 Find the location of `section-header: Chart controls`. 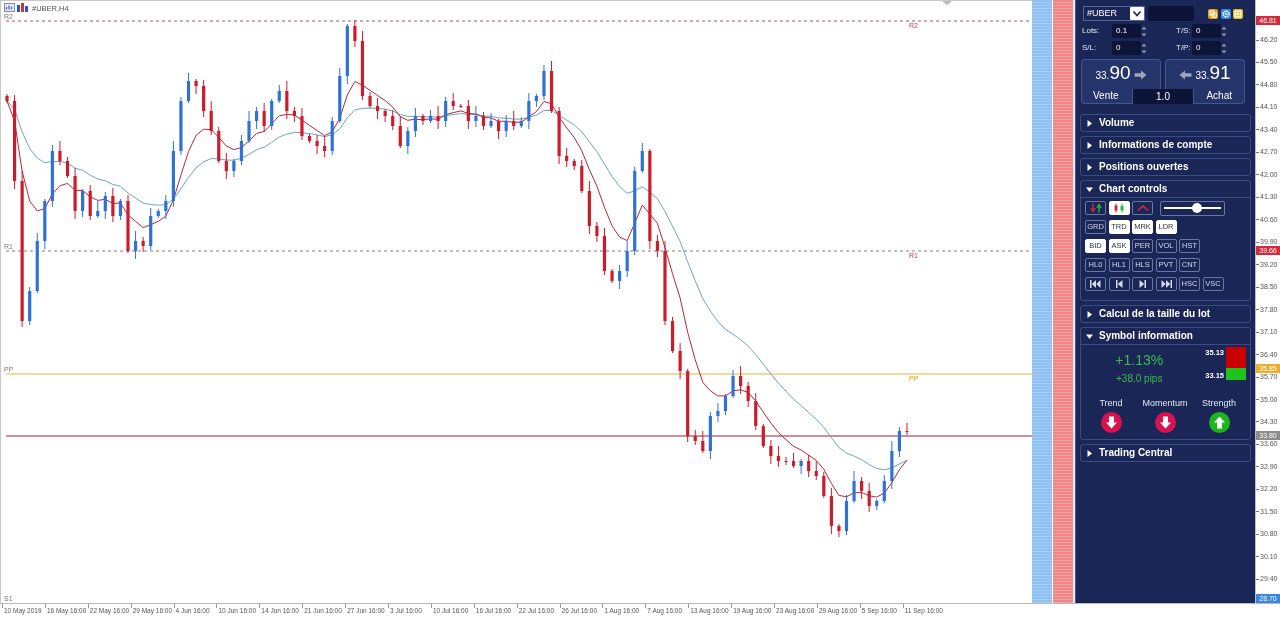

section-header: Chart controls is located at coordinates (1165, 189).